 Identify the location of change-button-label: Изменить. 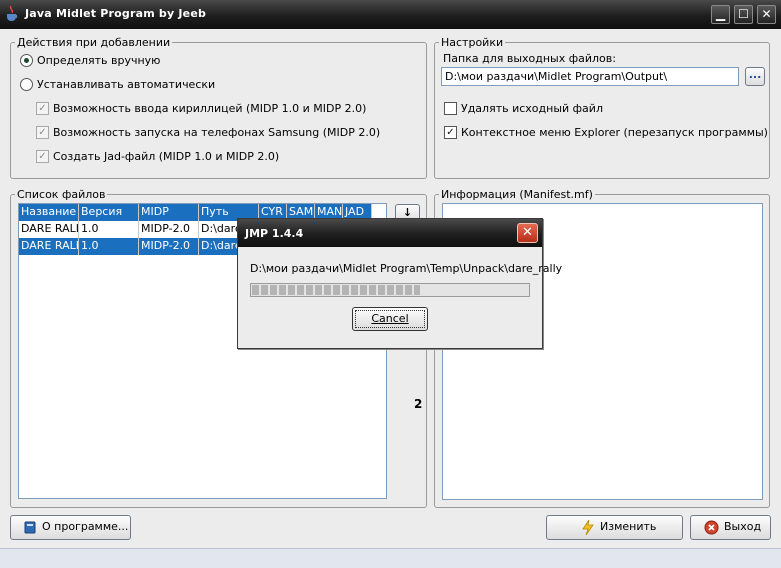
(628, 526).